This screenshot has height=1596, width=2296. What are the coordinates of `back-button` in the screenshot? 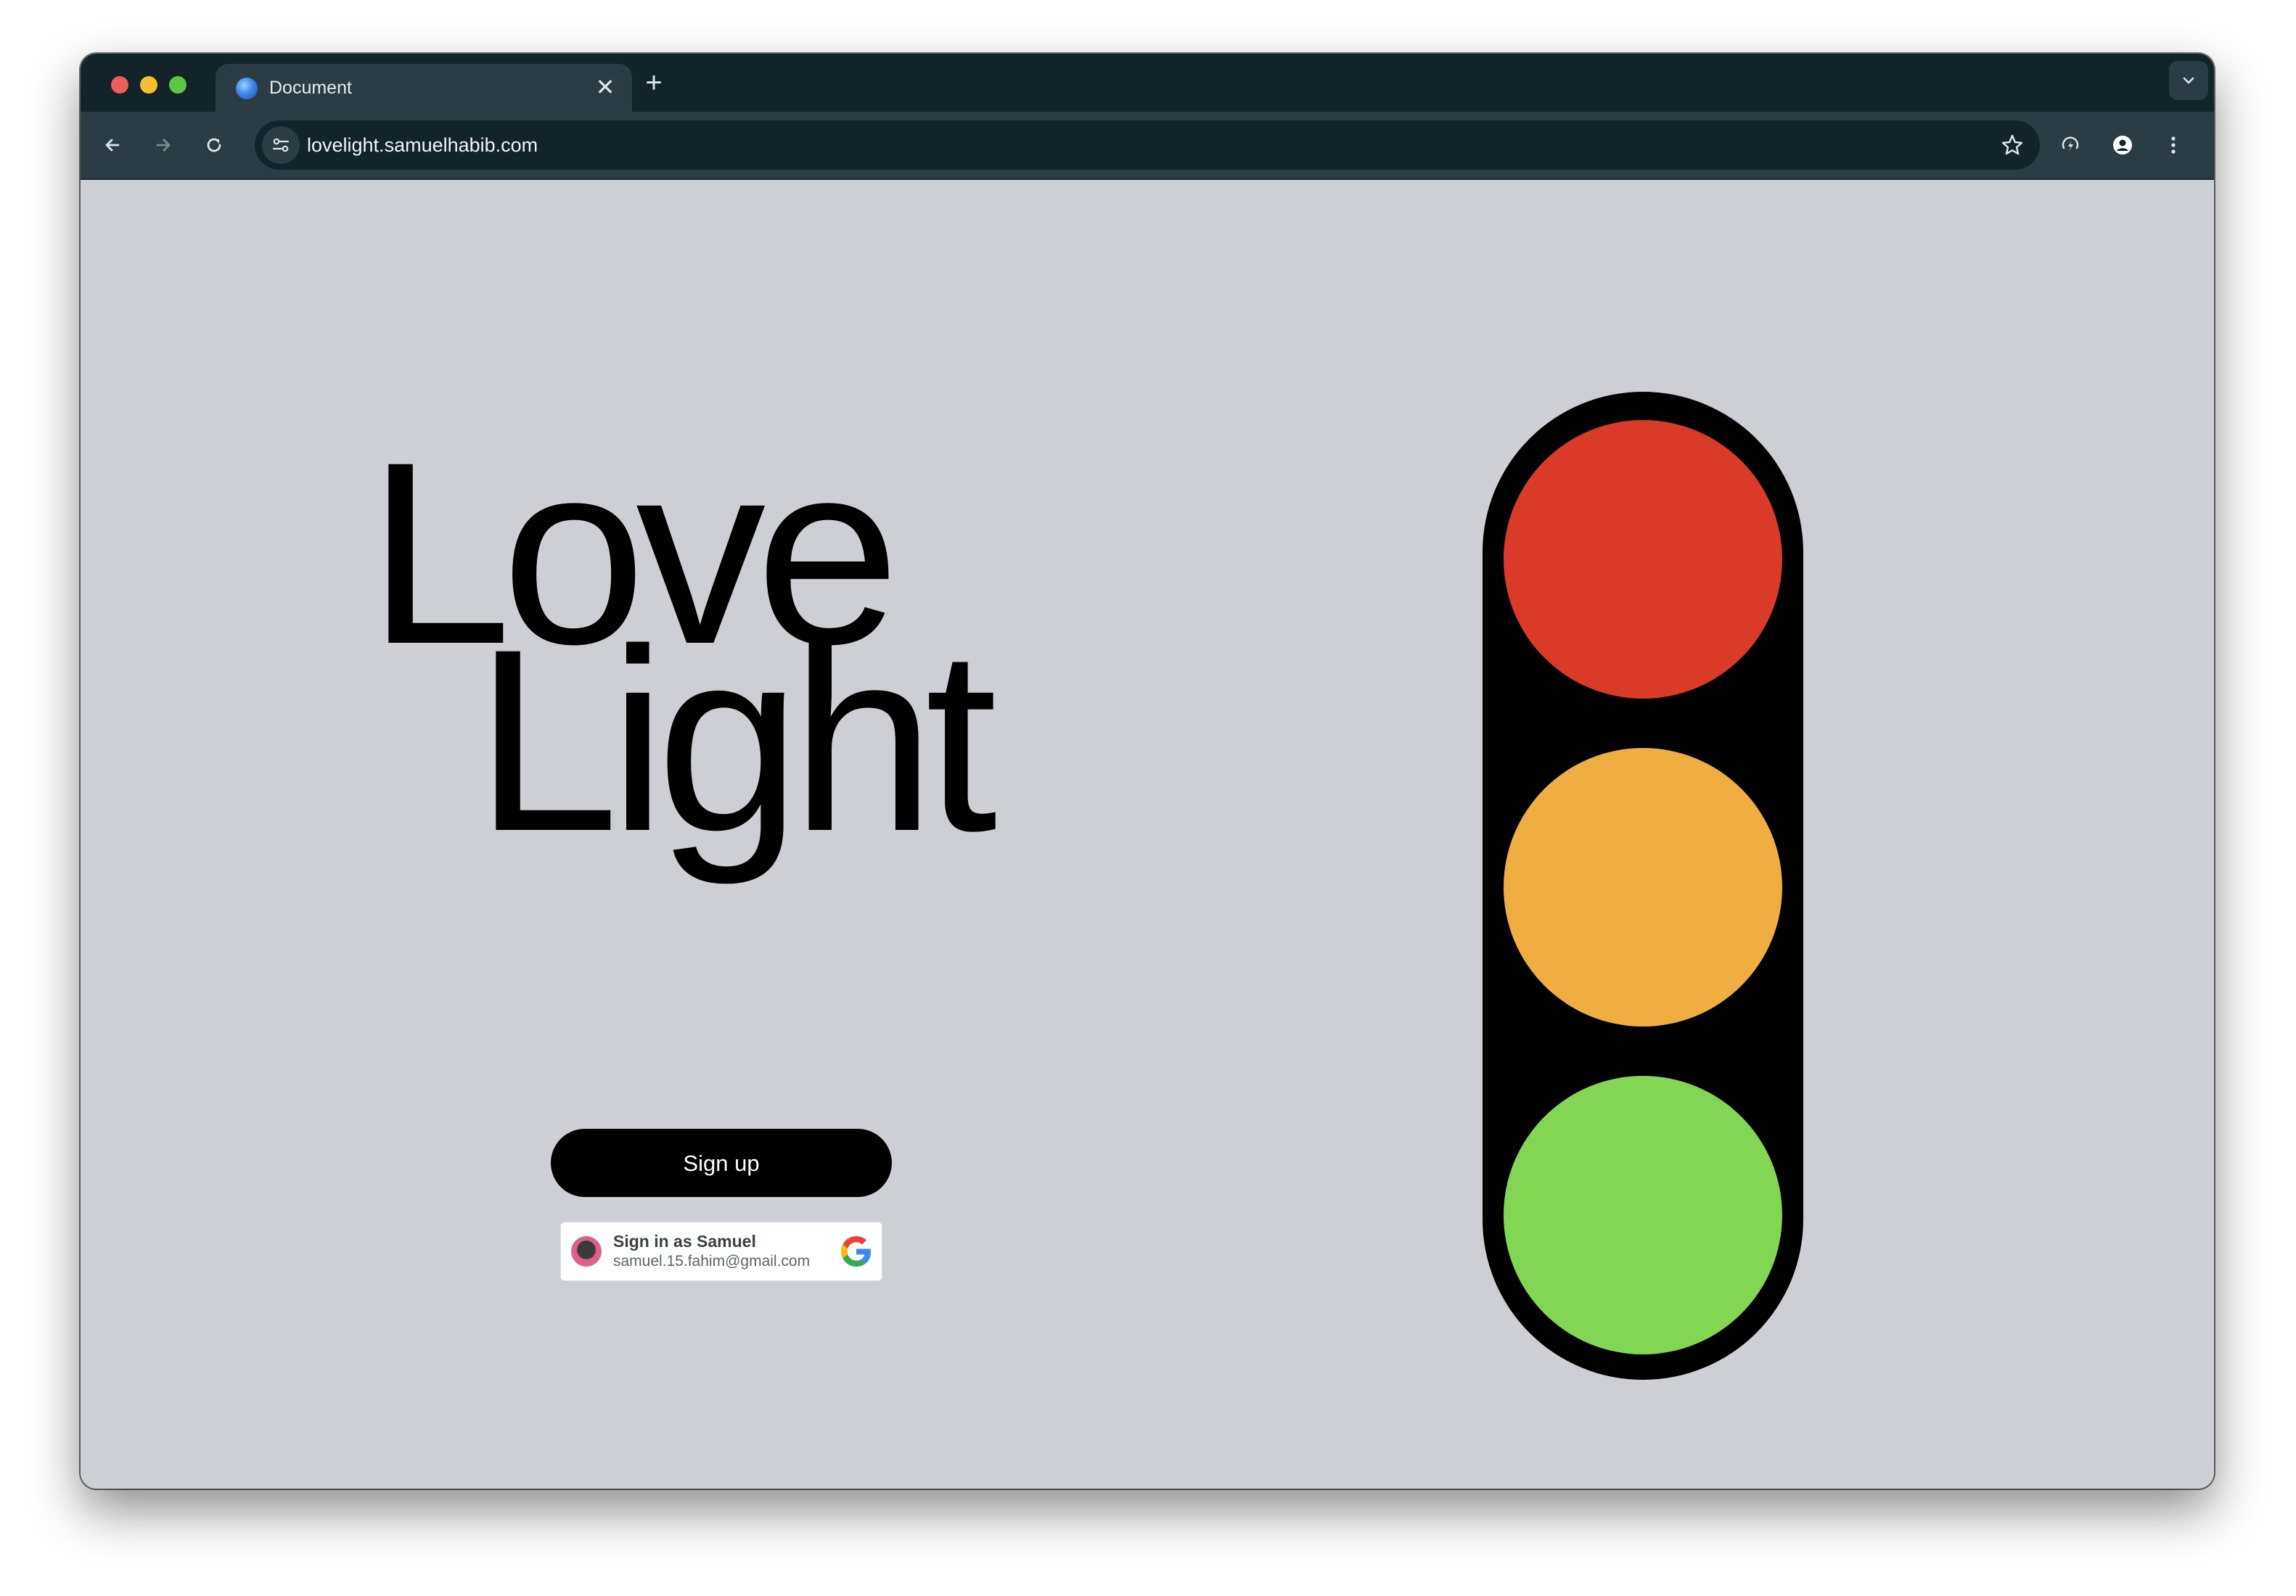 It's located at (112, 145).